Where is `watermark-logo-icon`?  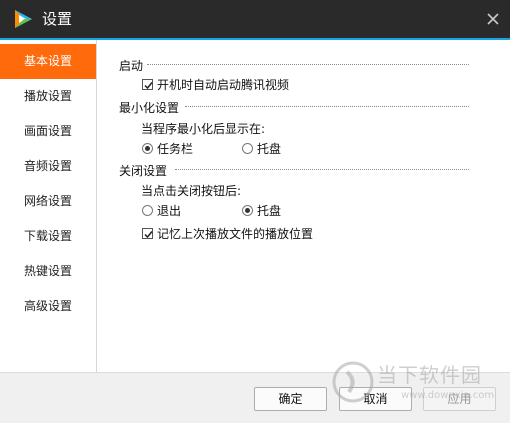 watermark-logo-icon is located at coordinates (353, 382).